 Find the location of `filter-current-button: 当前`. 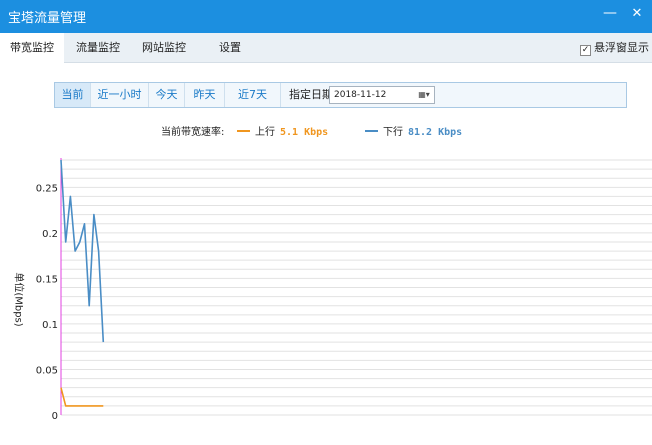

filter-current-button: 当前 is located at coordinates (73, 95).